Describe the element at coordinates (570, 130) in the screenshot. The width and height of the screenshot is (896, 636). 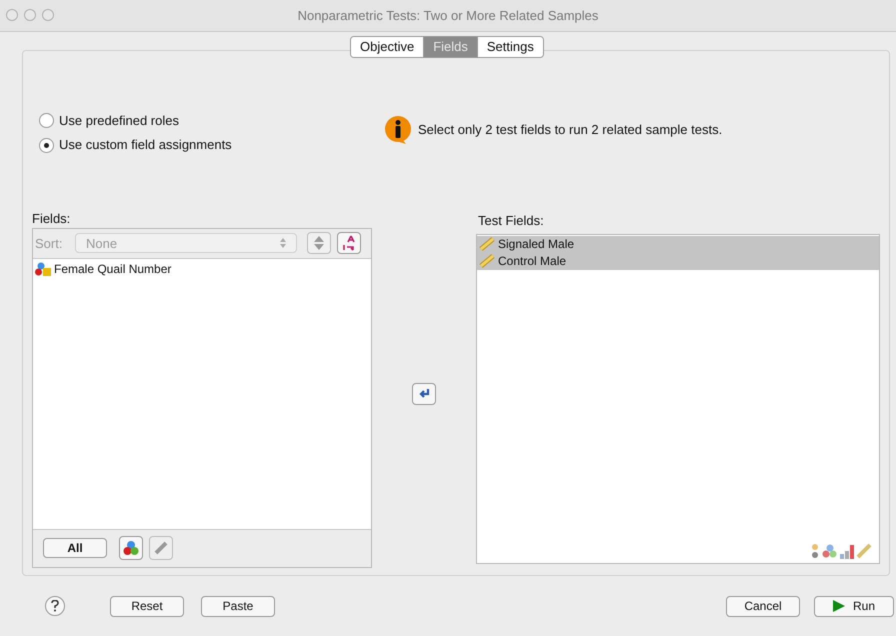
I see `info-message: Select only 2 test fields to run 2 related sample tests.` at that location.